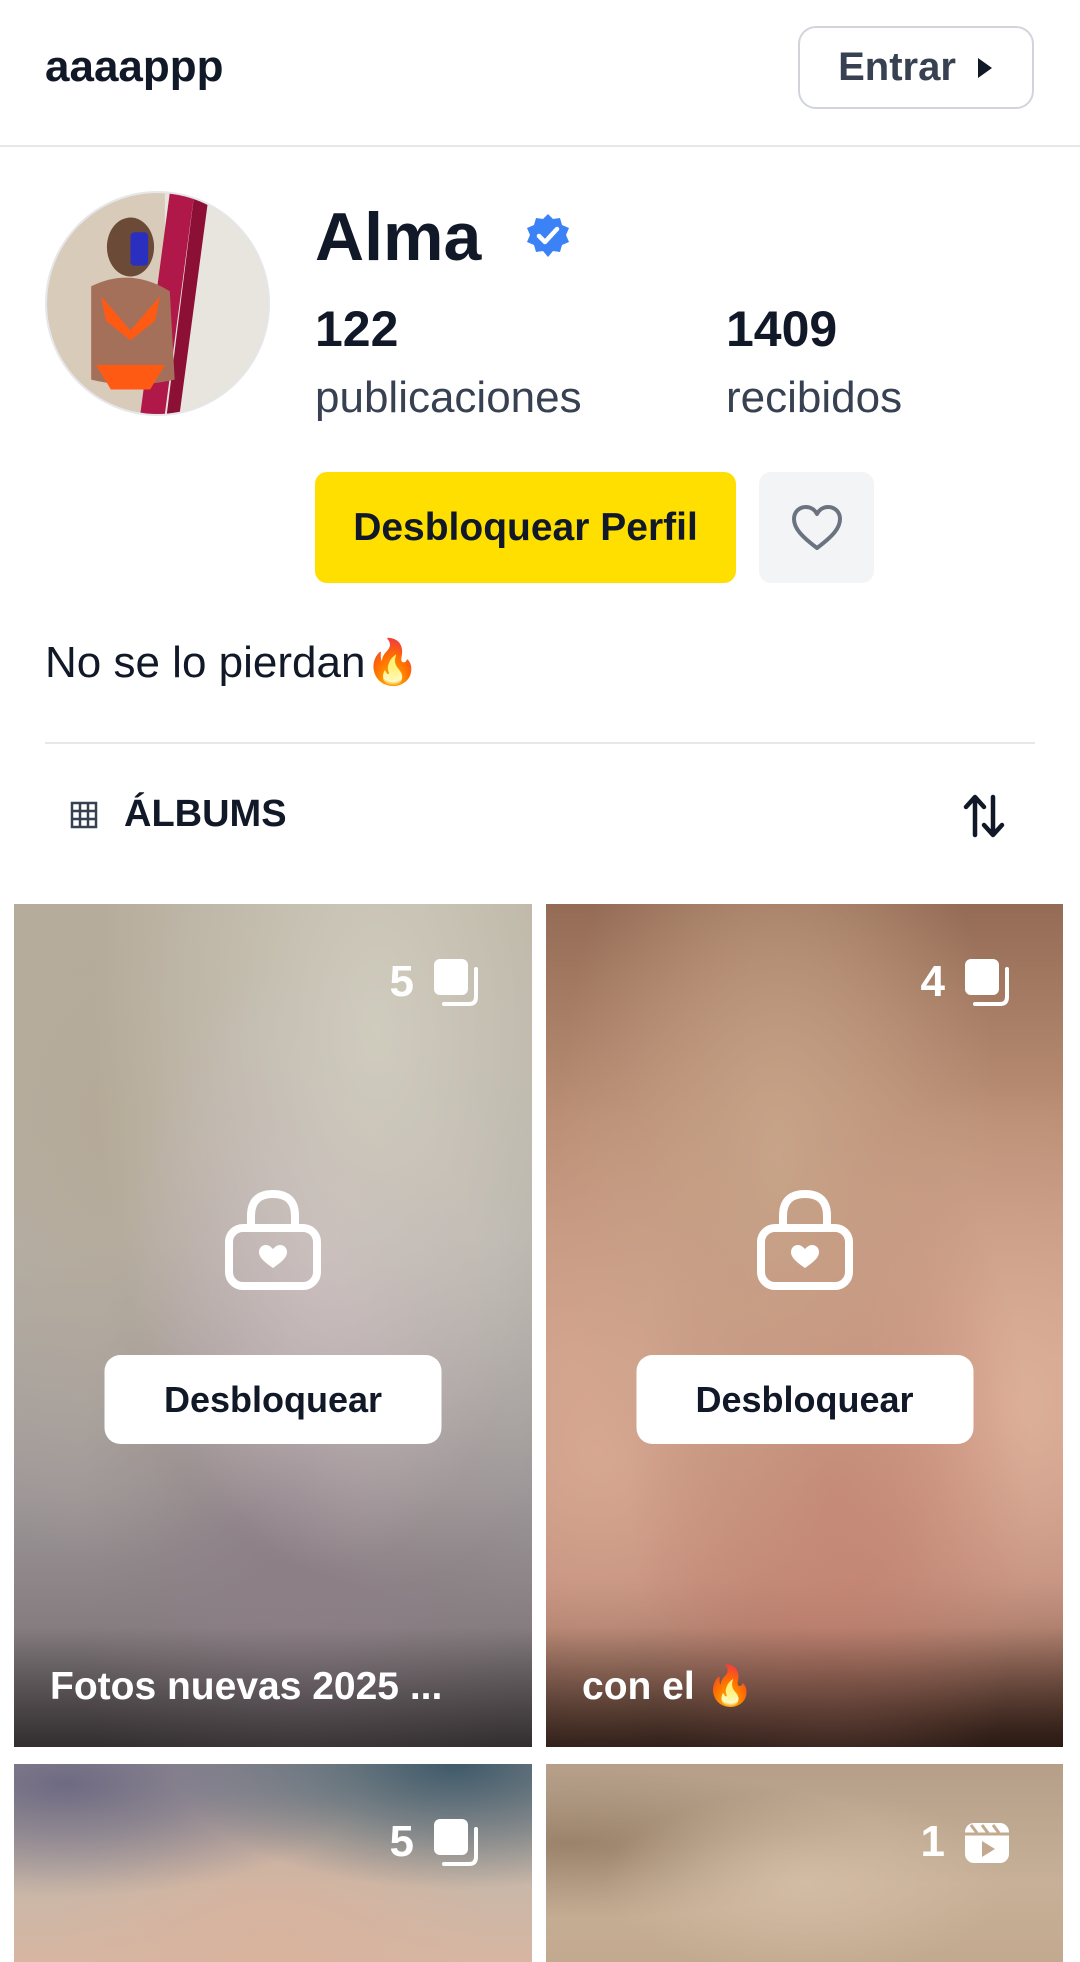  Describe the element at coordinates (84, 814) in the screenshot. I see `grid-icon` at that location.